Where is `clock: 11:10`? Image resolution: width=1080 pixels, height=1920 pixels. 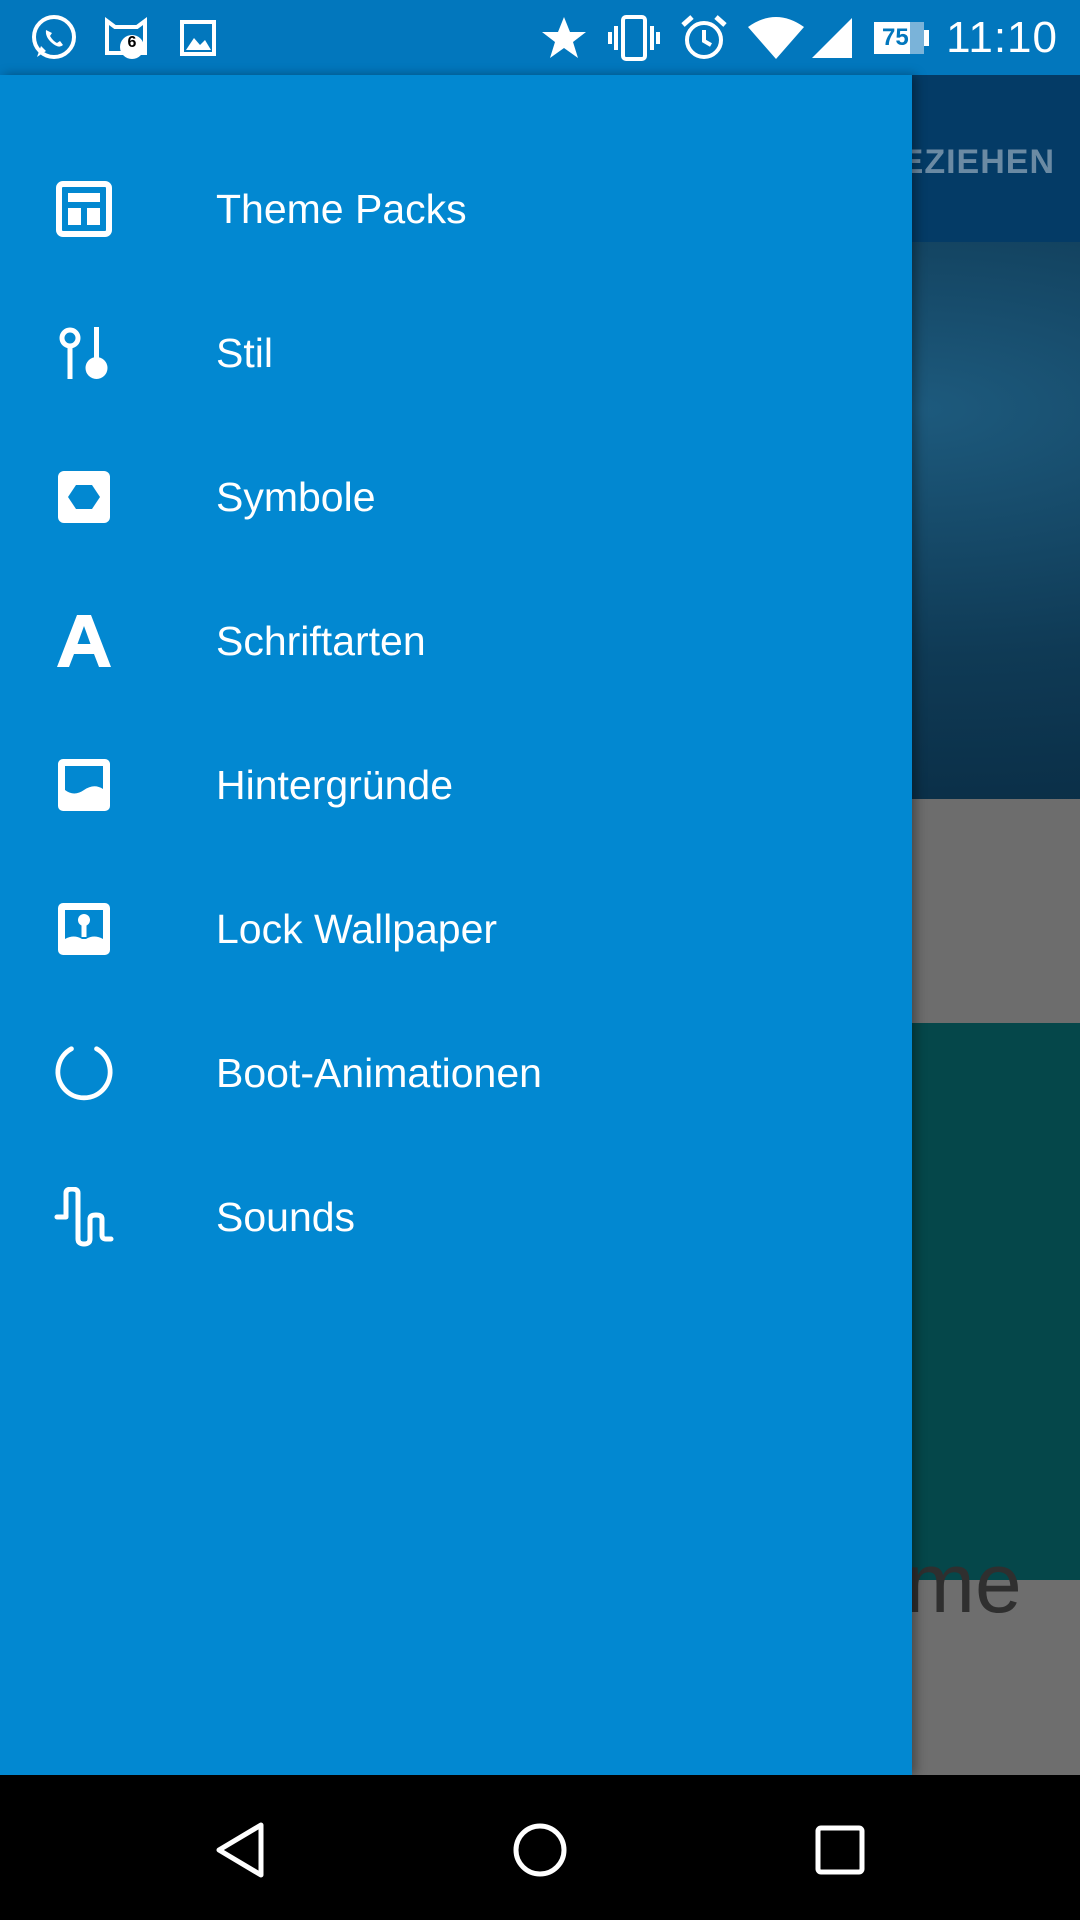 clock: 11:10 is located at coordinates (1002, 37).